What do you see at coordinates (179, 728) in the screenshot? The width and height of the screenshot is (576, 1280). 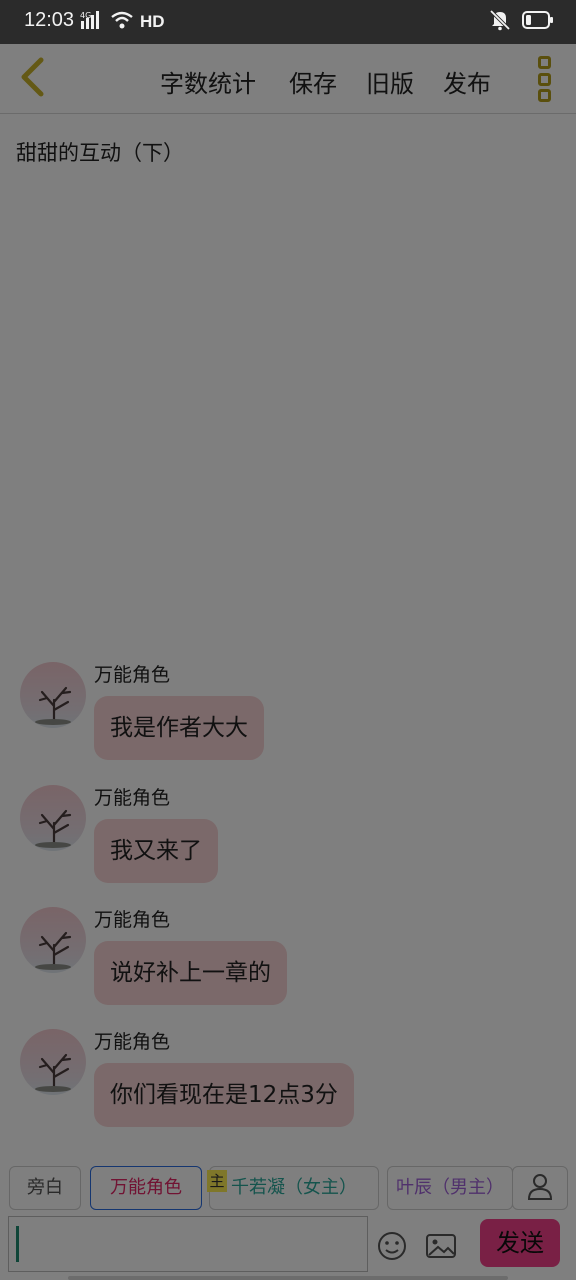 I see `message-bubble: 我是作者大大` at bounding box center [179, 728].